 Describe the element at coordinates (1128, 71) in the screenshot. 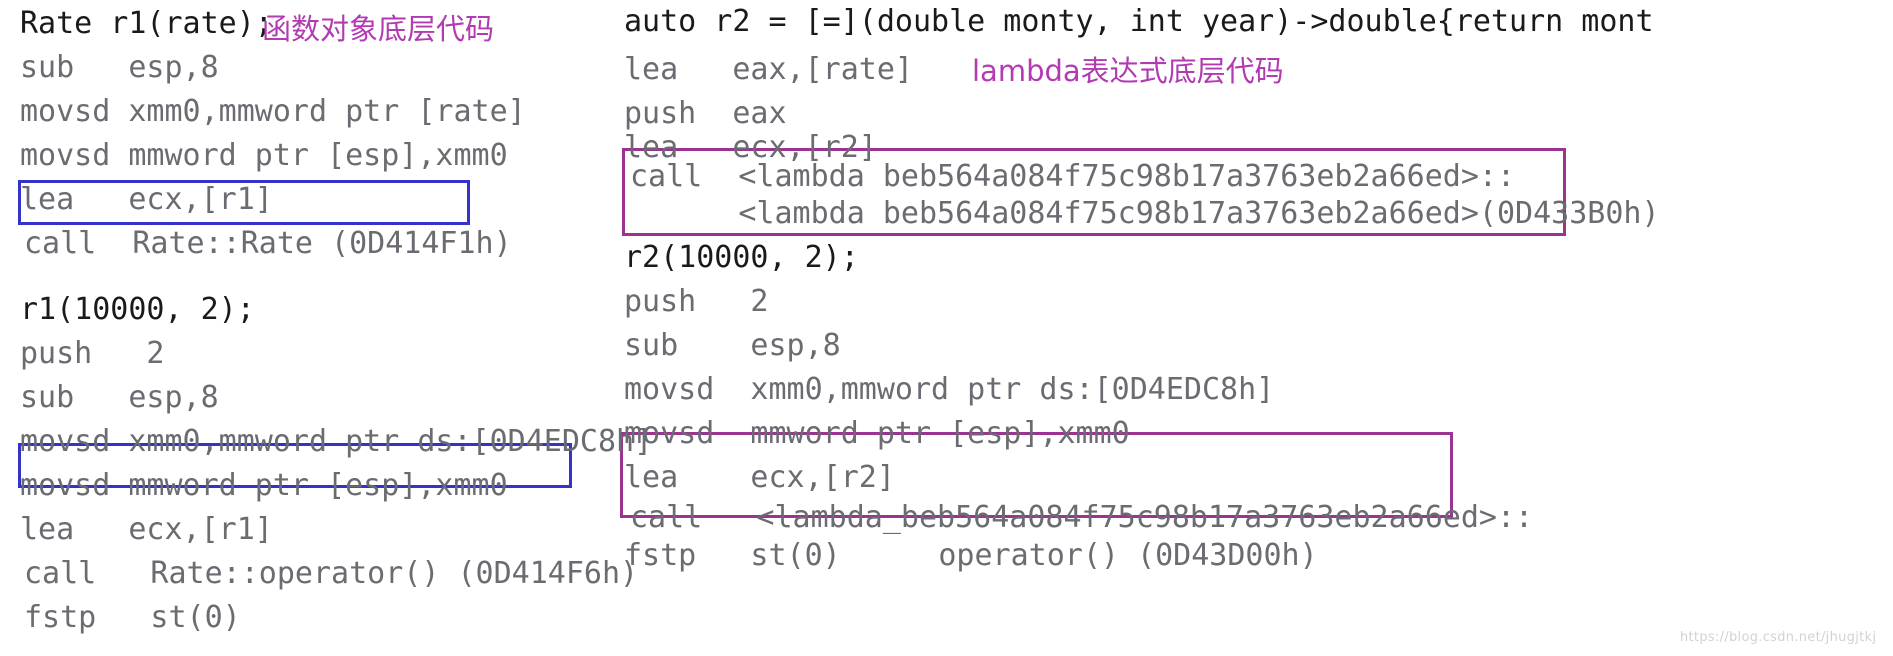

I see `annotation-lambda-expression: lambda表达式底层代码` at that location.